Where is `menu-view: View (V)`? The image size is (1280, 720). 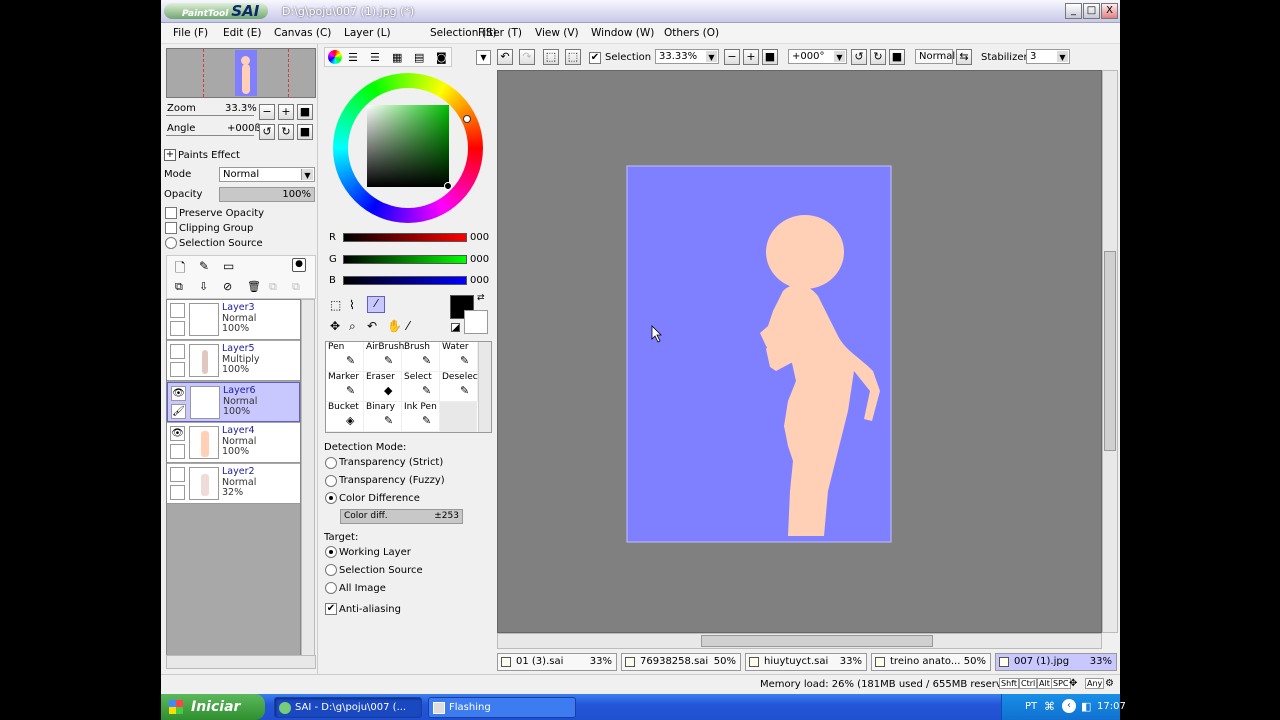
menu-view: View (V) is located at coordinates (557, 33).